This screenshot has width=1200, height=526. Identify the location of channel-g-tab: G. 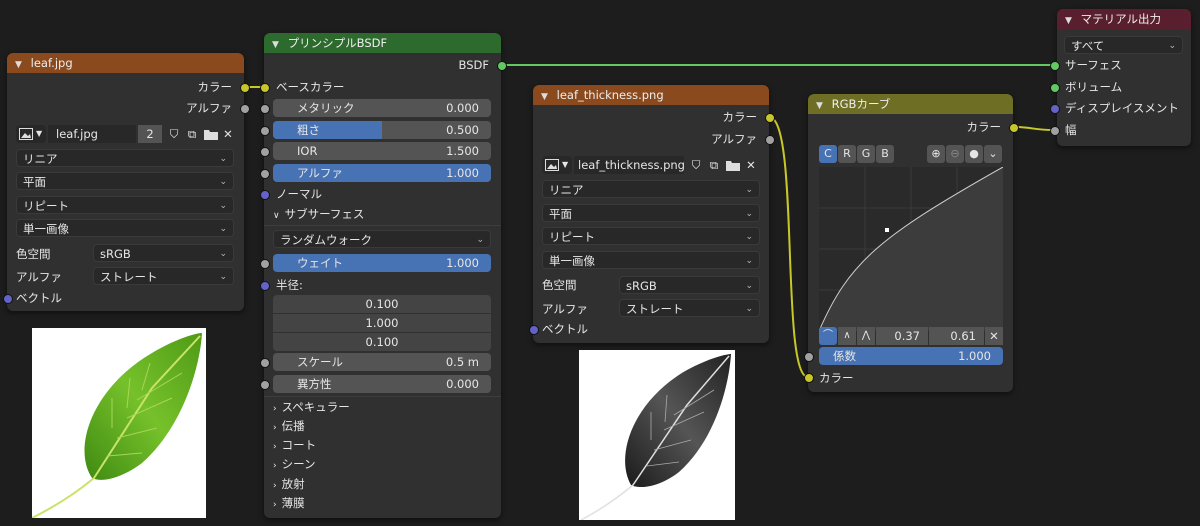
(866, 154).